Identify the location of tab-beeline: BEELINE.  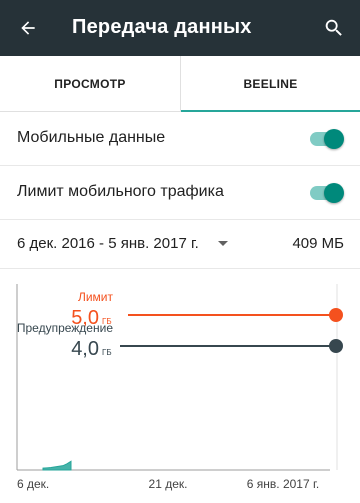
(270, 84).